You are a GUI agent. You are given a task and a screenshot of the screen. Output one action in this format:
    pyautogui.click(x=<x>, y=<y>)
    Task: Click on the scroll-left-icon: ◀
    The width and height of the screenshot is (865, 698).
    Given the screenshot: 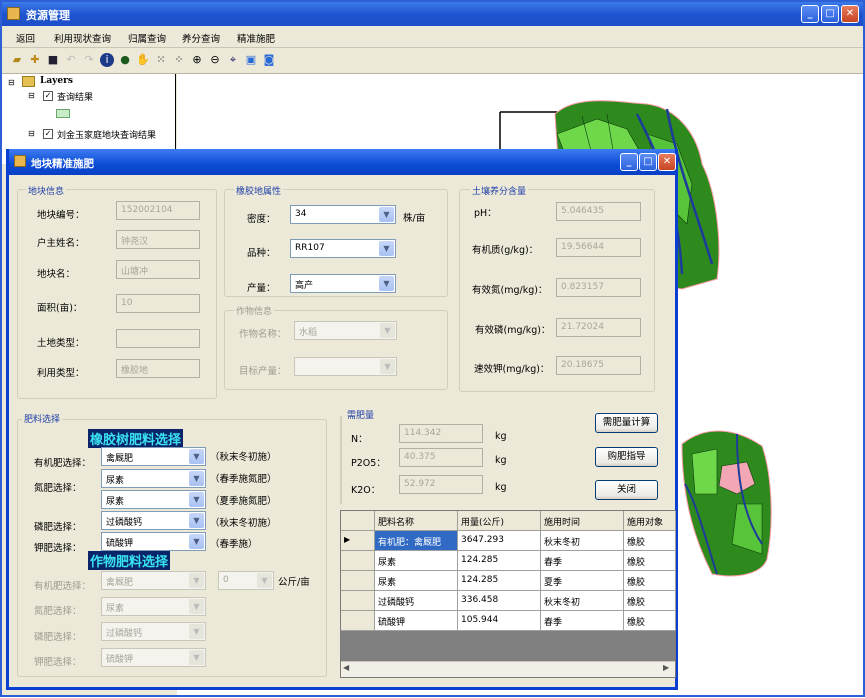 What is the action you would take?
    pyautogui.click(x=346, y=667)
    